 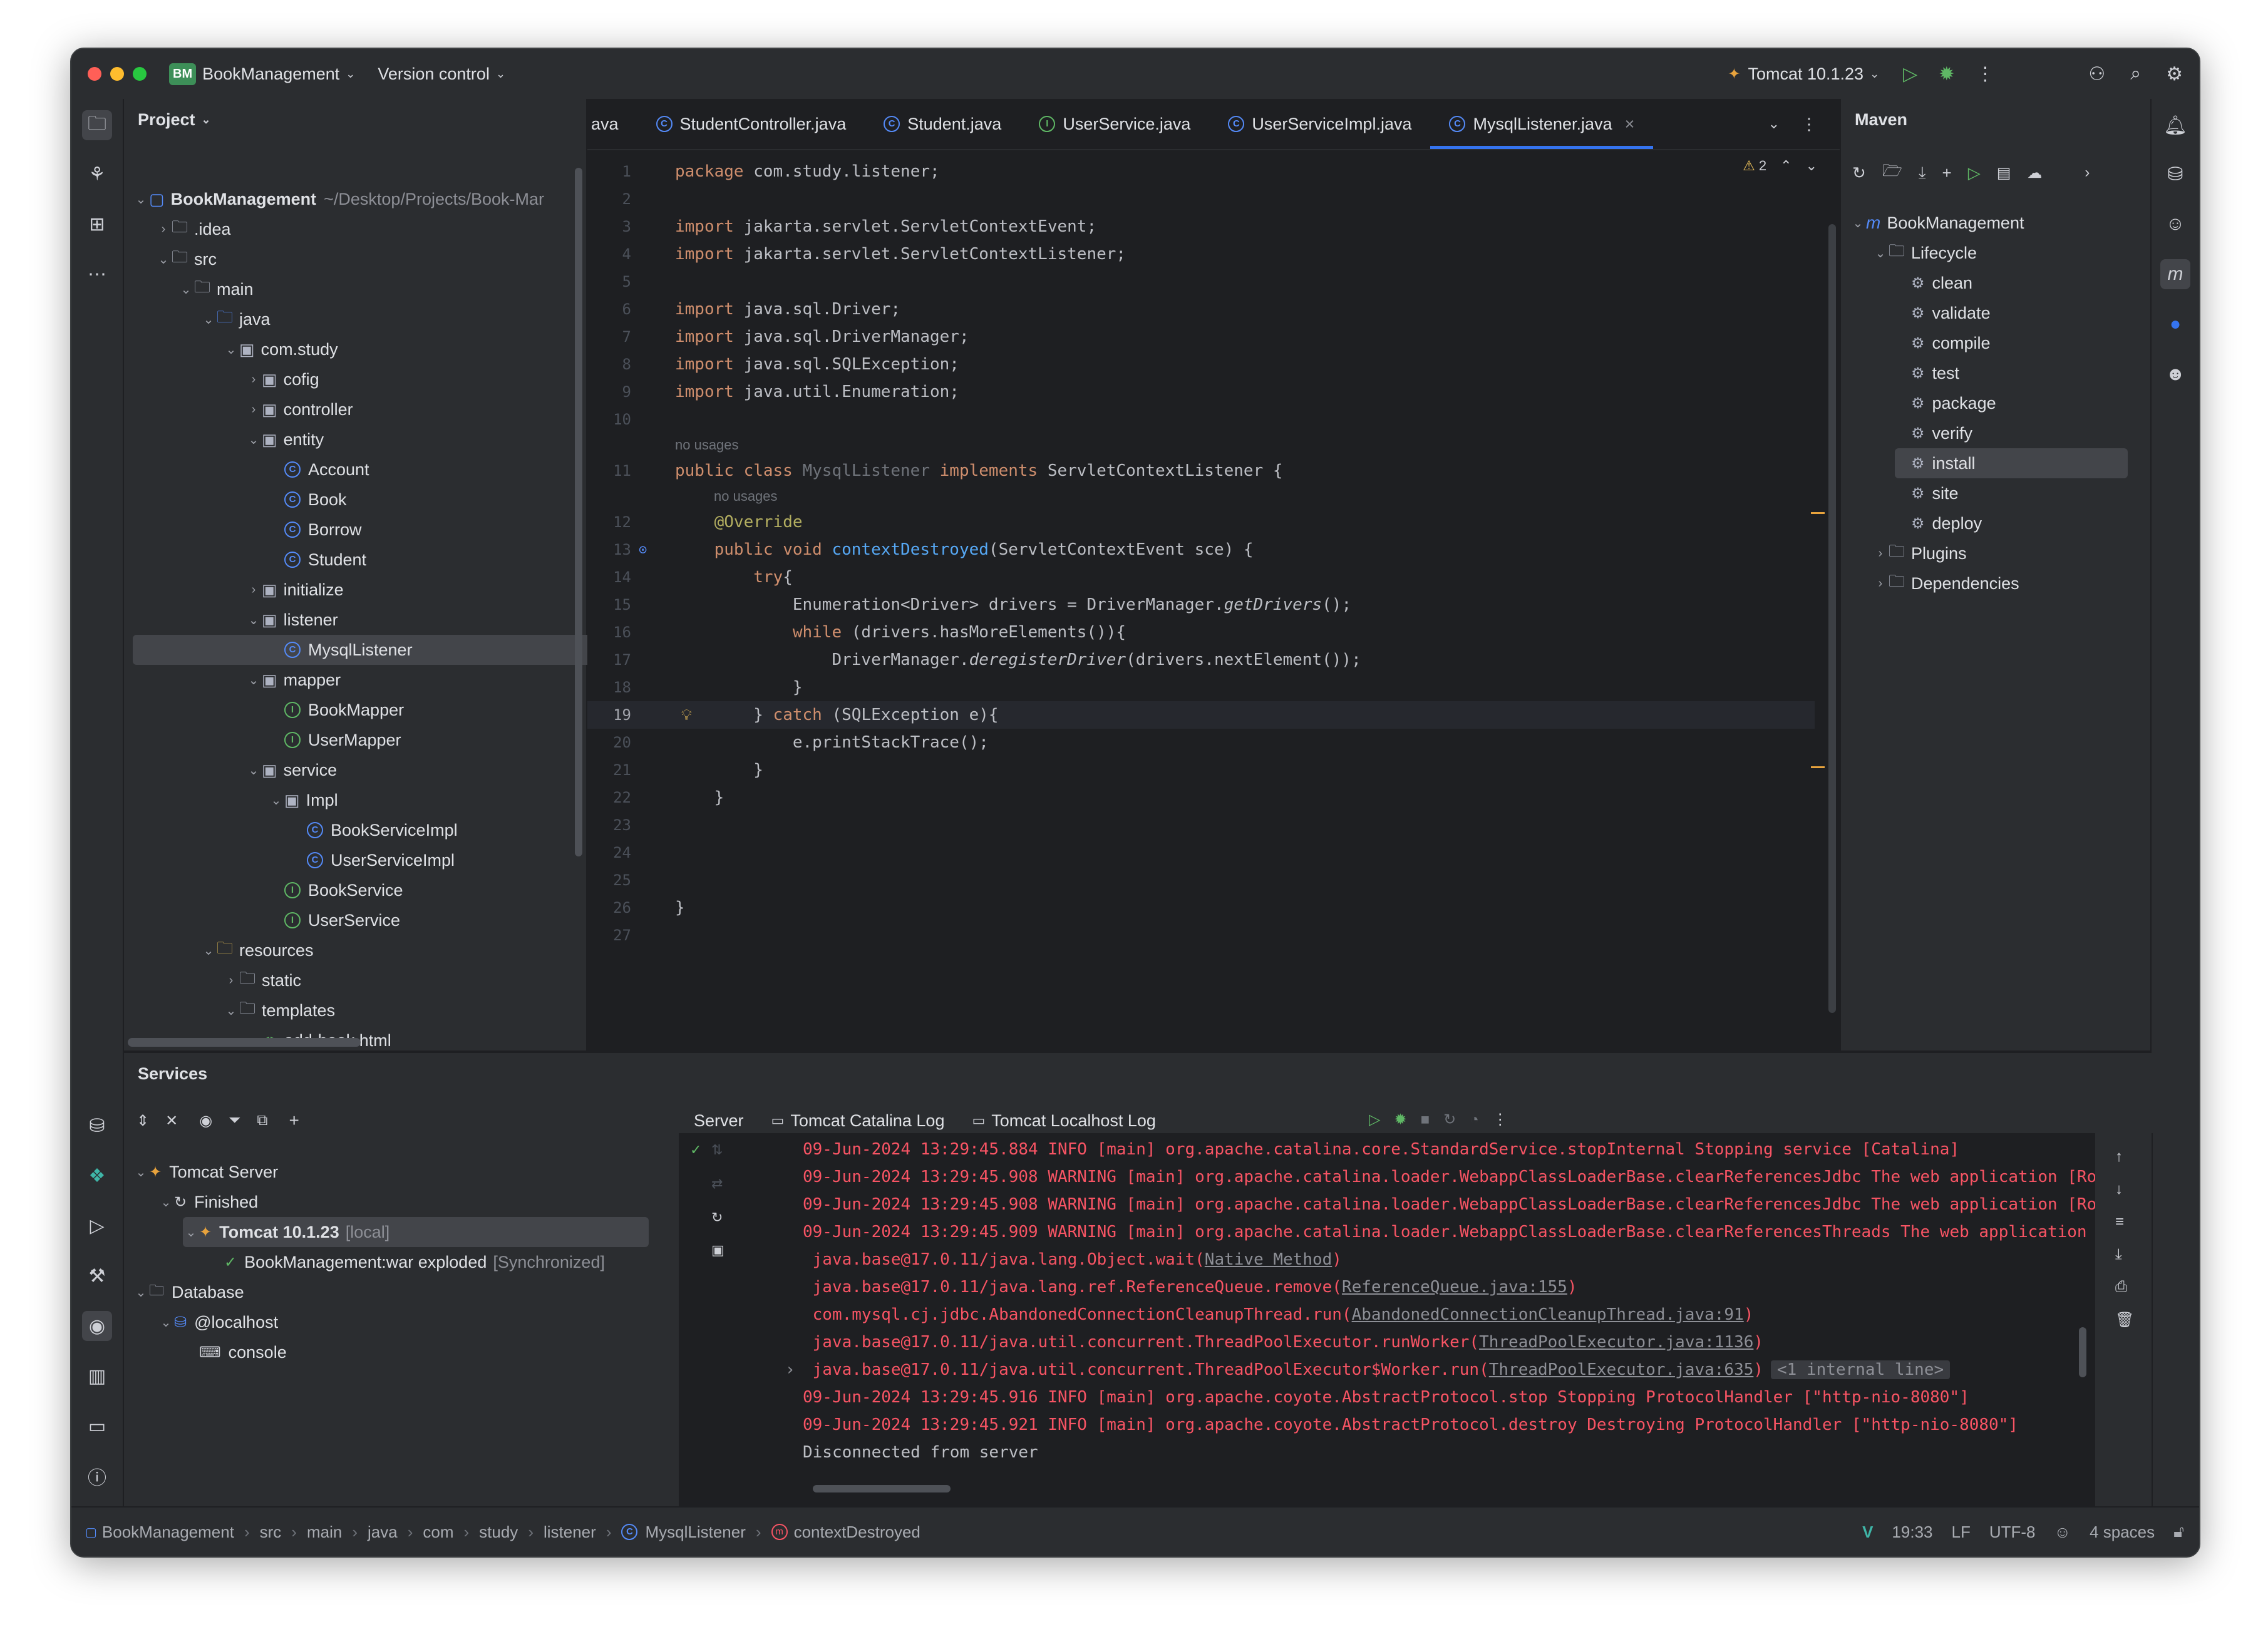 I want to click on scroll-to-end-icon: ⤓, so click(x=2118, y=1254).